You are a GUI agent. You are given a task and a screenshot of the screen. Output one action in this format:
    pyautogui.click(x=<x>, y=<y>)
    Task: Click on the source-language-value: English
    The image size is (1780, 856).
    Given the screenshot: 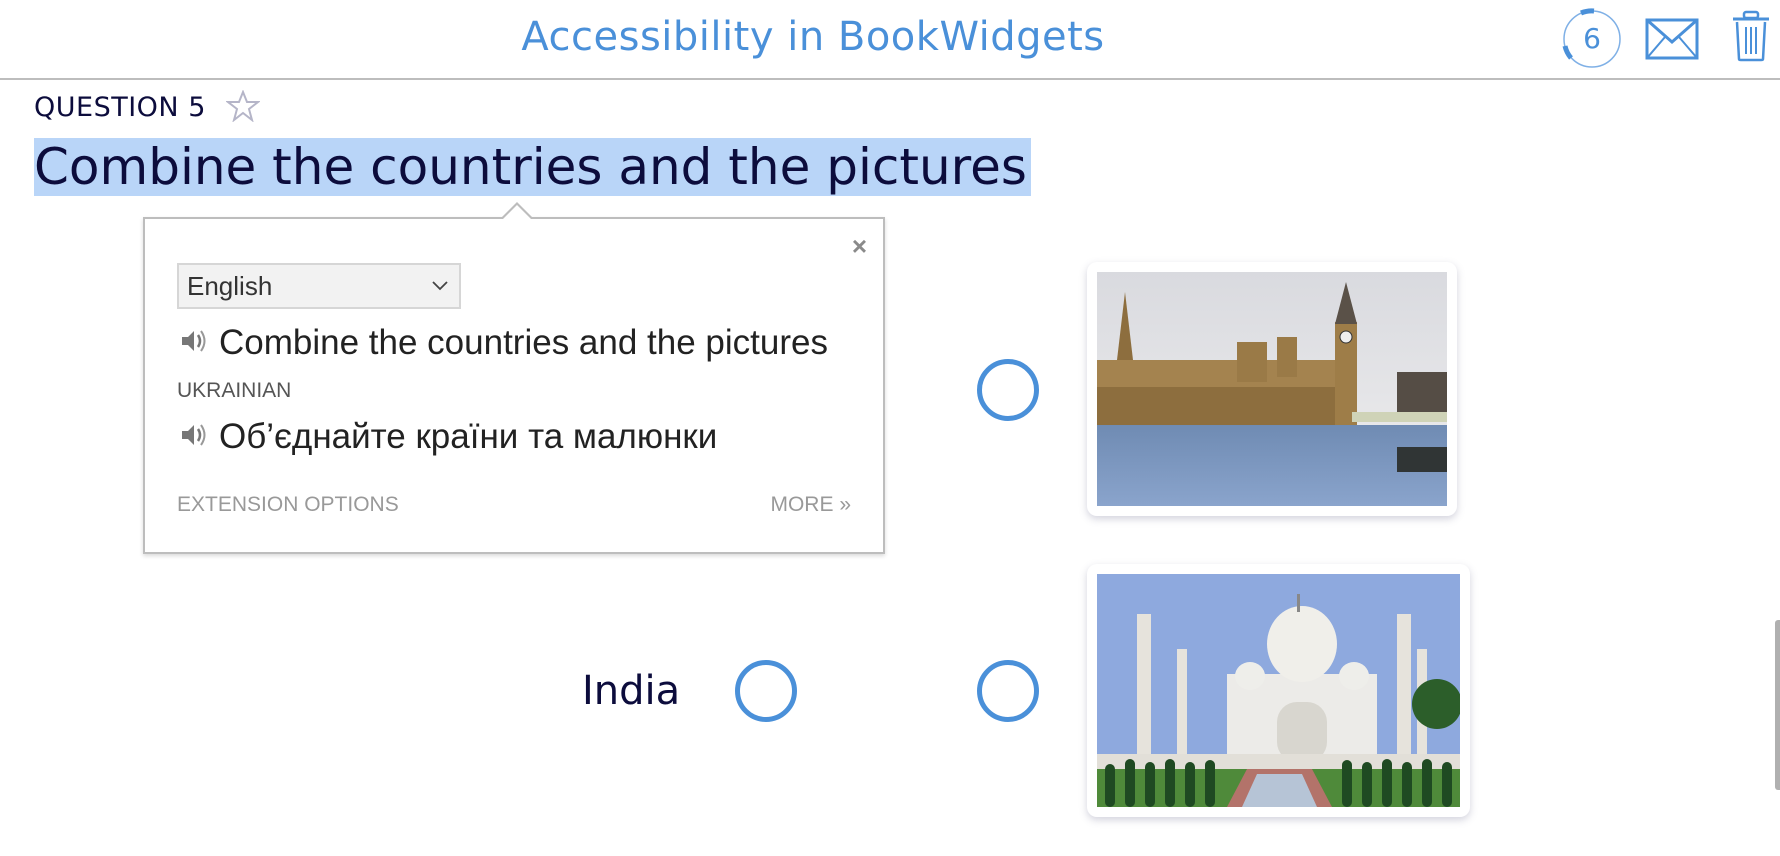 What is the action you would take?
    pyautogui.click(x=230, y=286)
    